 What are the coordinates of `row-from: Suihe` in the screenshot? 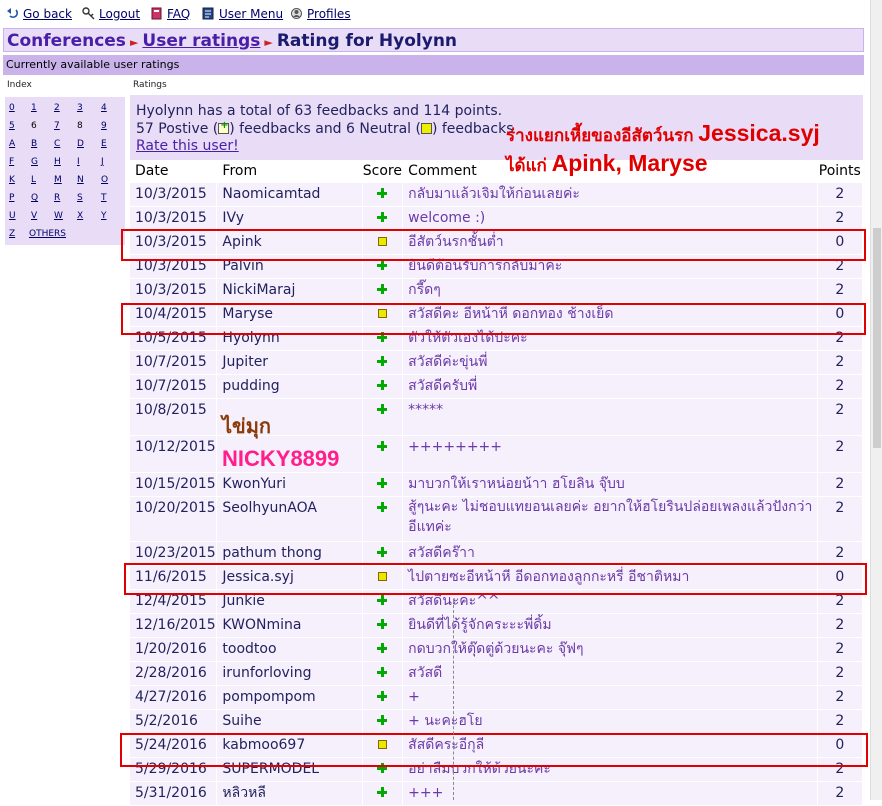 It's located at (289, 721).